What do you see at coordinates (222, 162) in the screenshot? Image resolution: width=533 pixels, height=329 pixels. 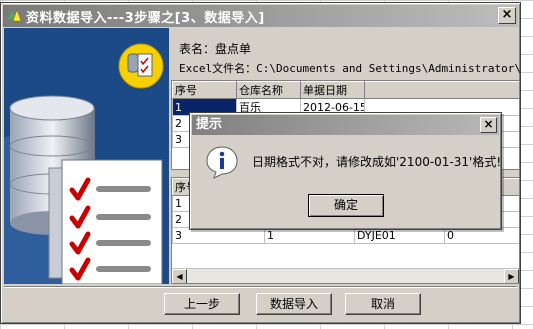 I see `info-icon` at bounding box center [222, 162].